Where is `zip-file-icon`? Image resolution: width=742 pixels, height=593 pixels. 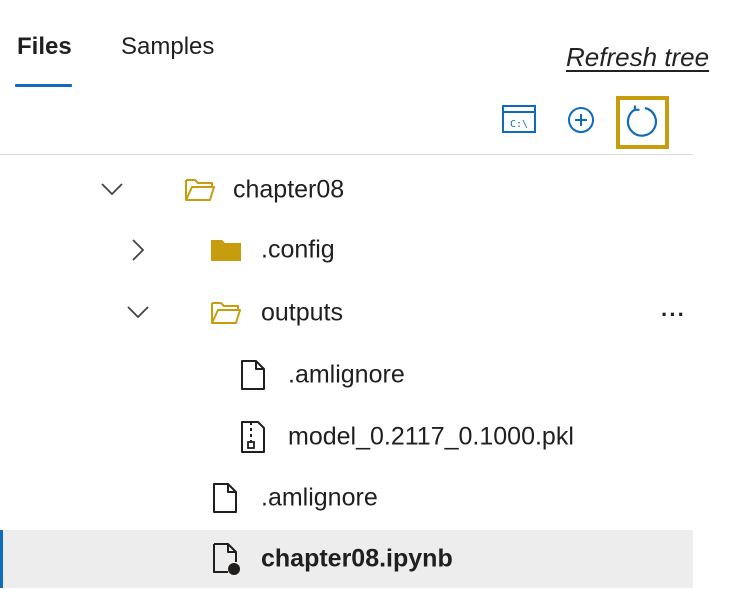
zip-file-icon is located at coordinates (253, 437).